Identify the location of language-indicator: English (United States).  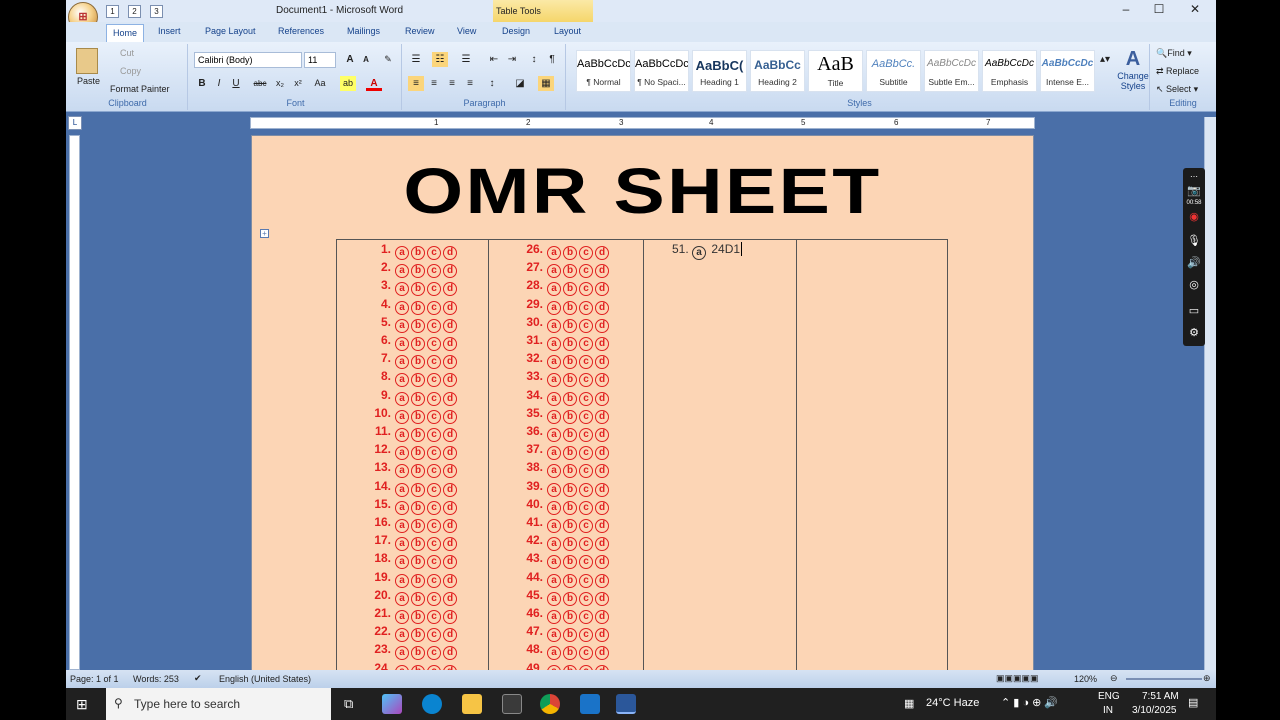
(265, 679).